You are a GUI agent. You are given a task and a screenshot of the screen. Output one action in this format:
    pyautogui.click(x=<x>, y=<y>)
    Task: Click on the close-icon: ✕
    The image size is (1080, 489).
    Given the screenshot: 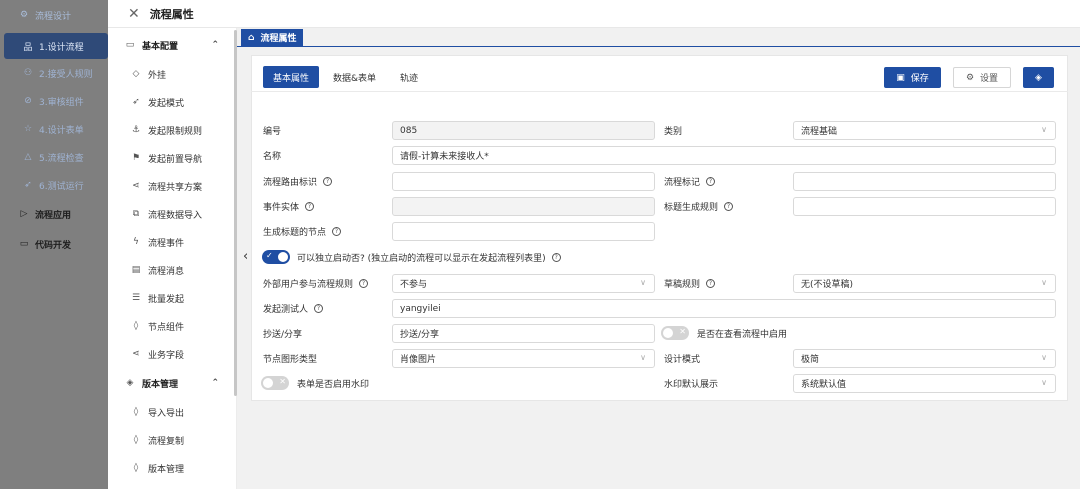 What is the action you would take?
    pyautogui.click(x=134, y=14)
    